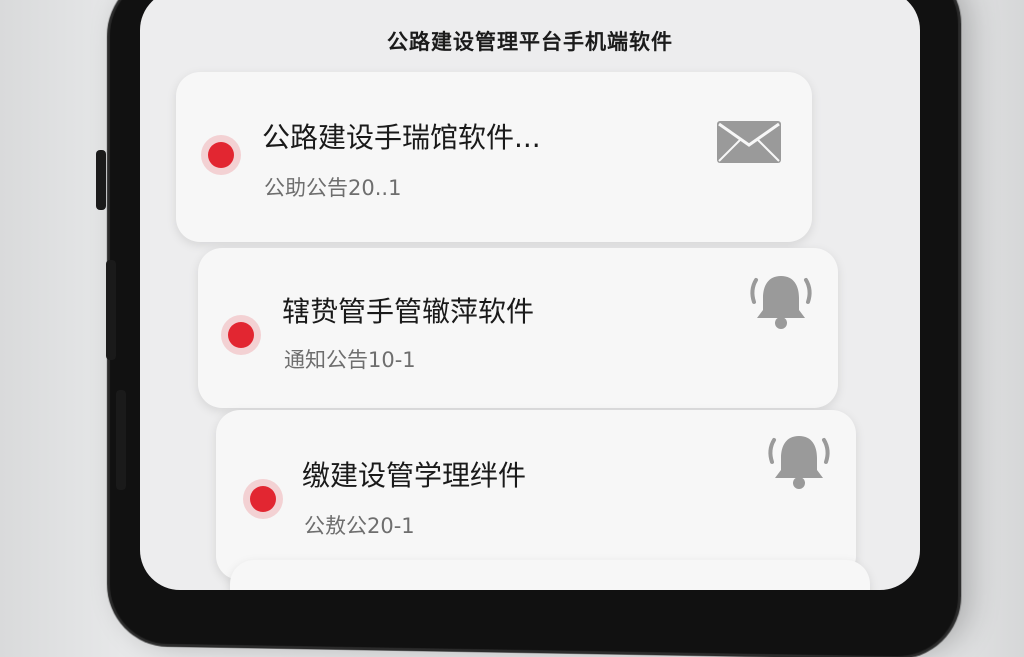 This screenshot has width=1024, height=657. What do you see at coordinates (350, 360) in the screenshot?
I see `notification-subtext: 通知公告10-1` at bounding box center [350, 360].